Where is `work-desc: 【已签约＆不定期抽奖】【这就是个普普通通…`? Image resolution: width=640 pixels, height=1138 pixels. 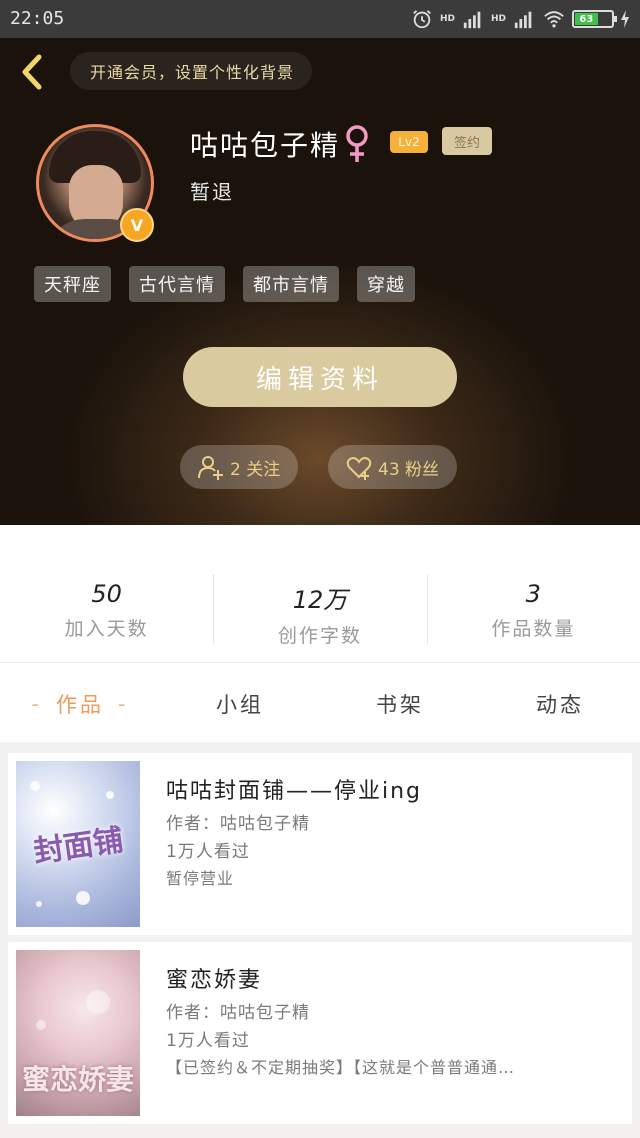 work-desc: 【已签约＆不定期抽奖】【这就是个普普通通… is located at coordinates (341, 1067).